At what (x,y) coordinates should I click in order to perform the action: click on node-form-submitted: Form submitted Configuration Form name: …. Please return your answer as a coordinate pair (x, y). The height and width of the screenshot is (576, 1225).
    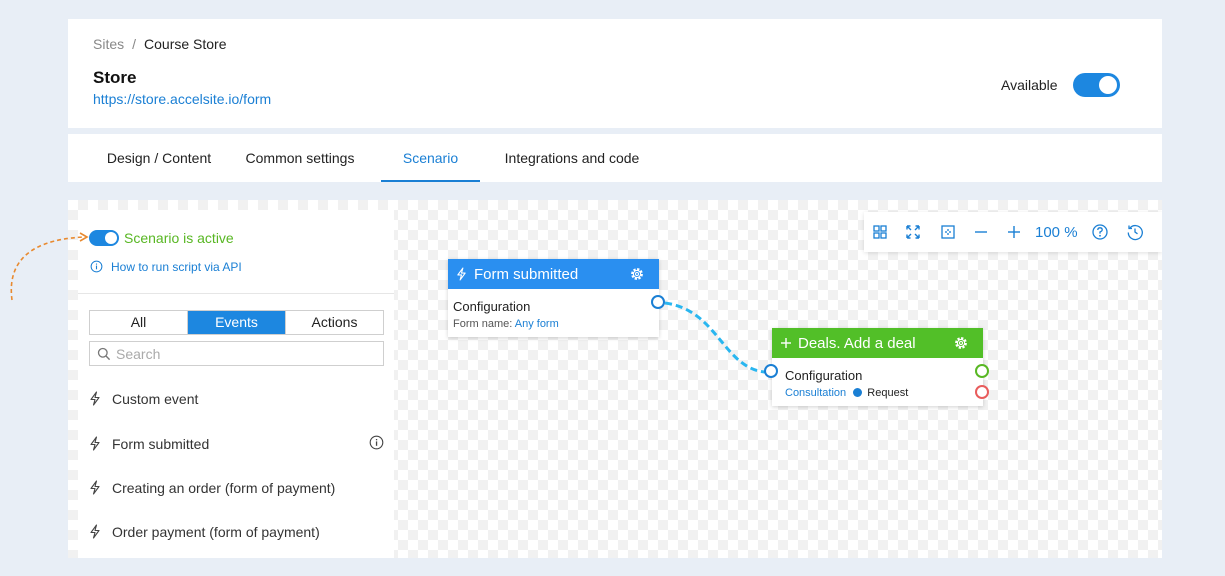
    Looking at the image, I should click on (556, 298).